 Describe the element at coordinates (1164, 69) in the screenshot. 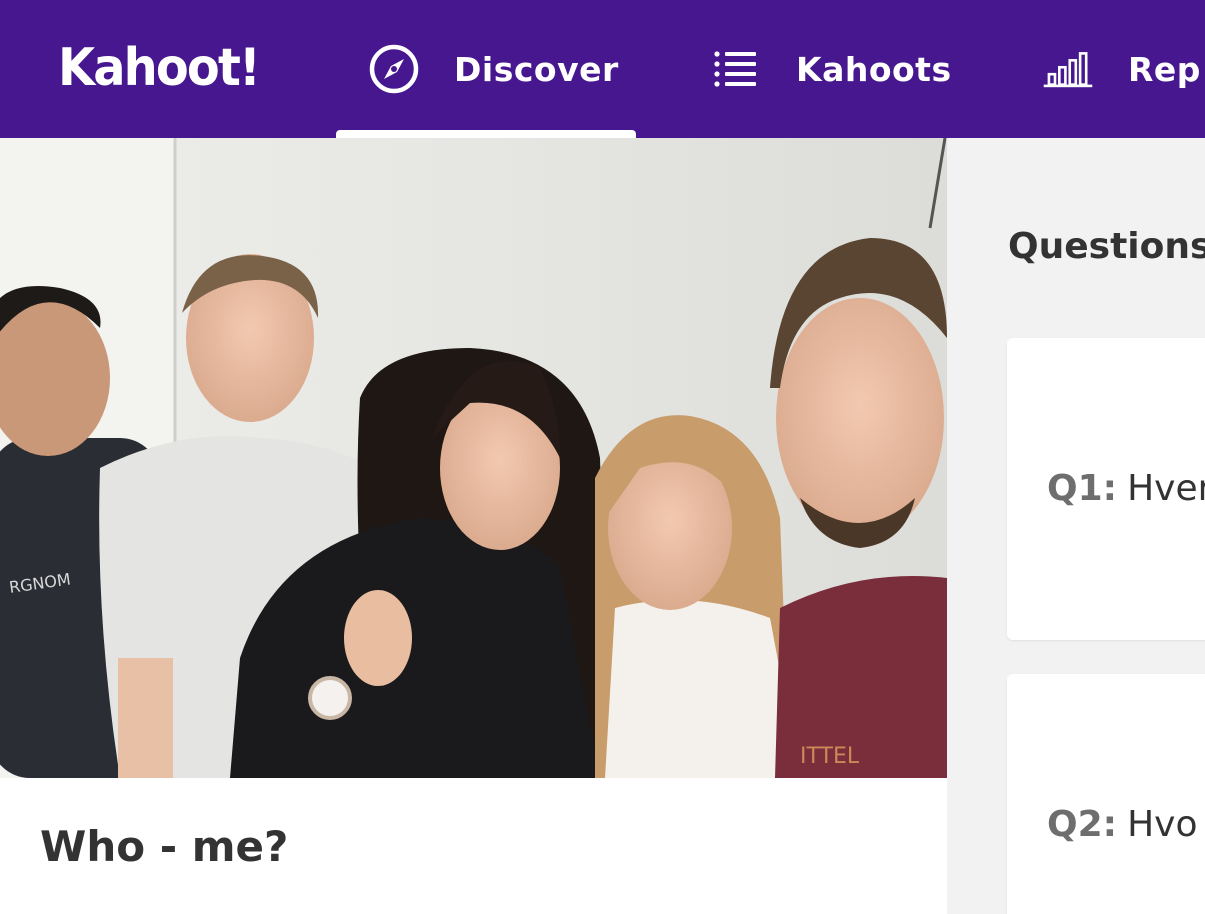

I see `nav-tab-reports-label: Rep` at that location.